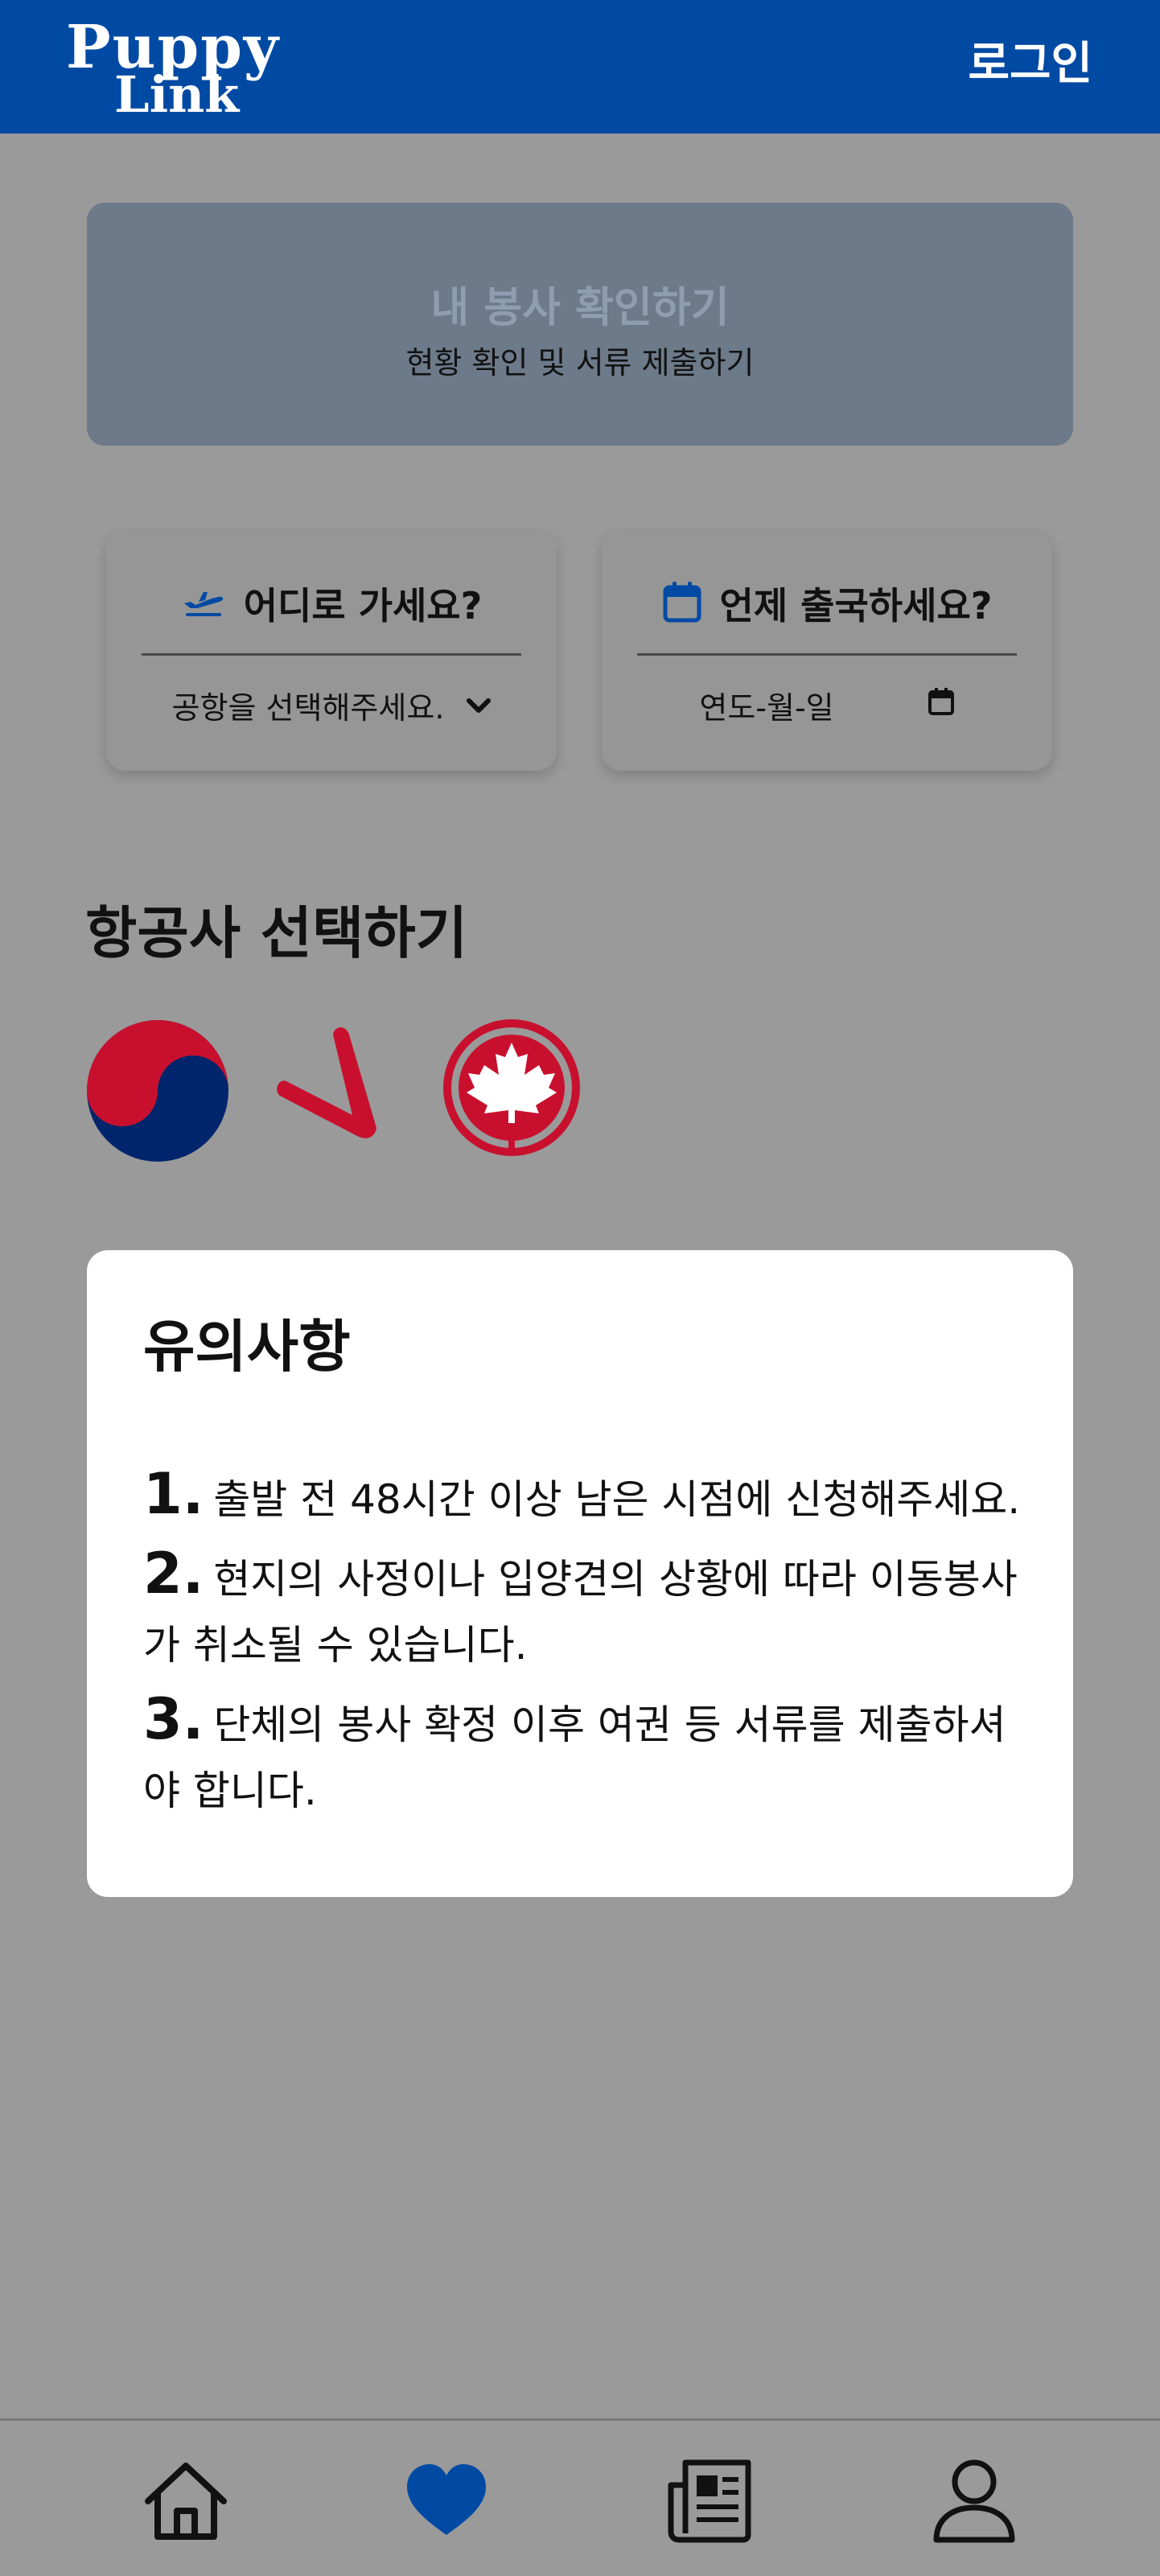 This screenshot has height=2576, width=1160. I want to click on airline-section-title: 항공사 선택하기, so click(276, 933).